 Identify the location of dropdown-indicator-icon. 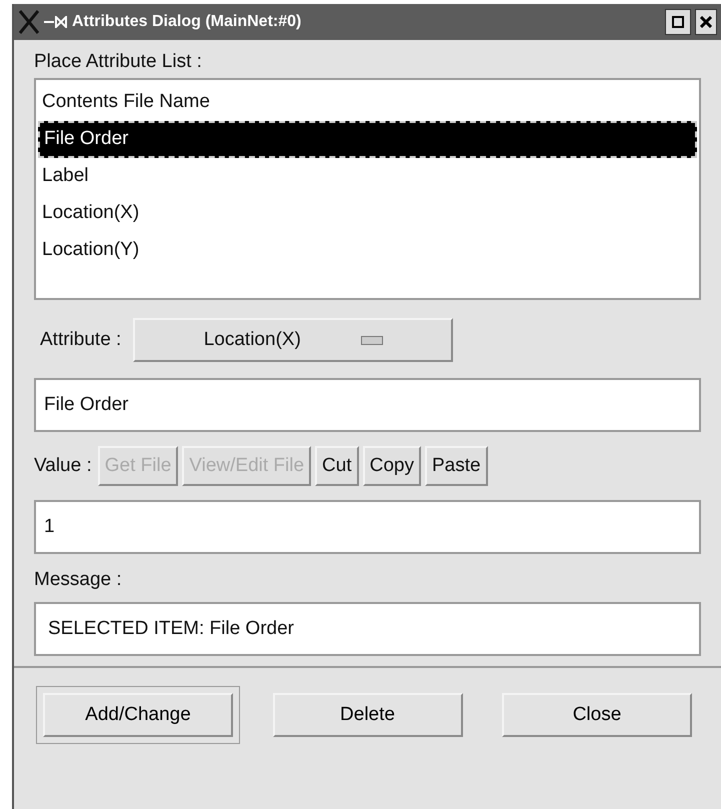
(371, 340).